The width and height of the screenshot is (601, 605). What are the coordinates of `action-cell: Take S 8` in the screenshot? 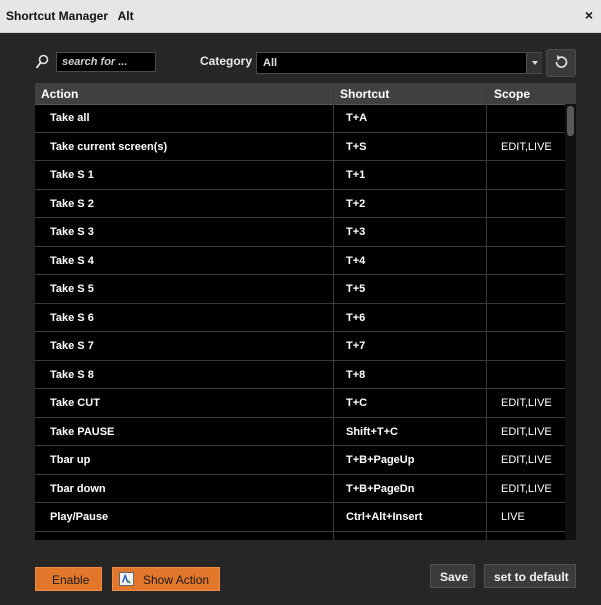 It's located at (72, 374).